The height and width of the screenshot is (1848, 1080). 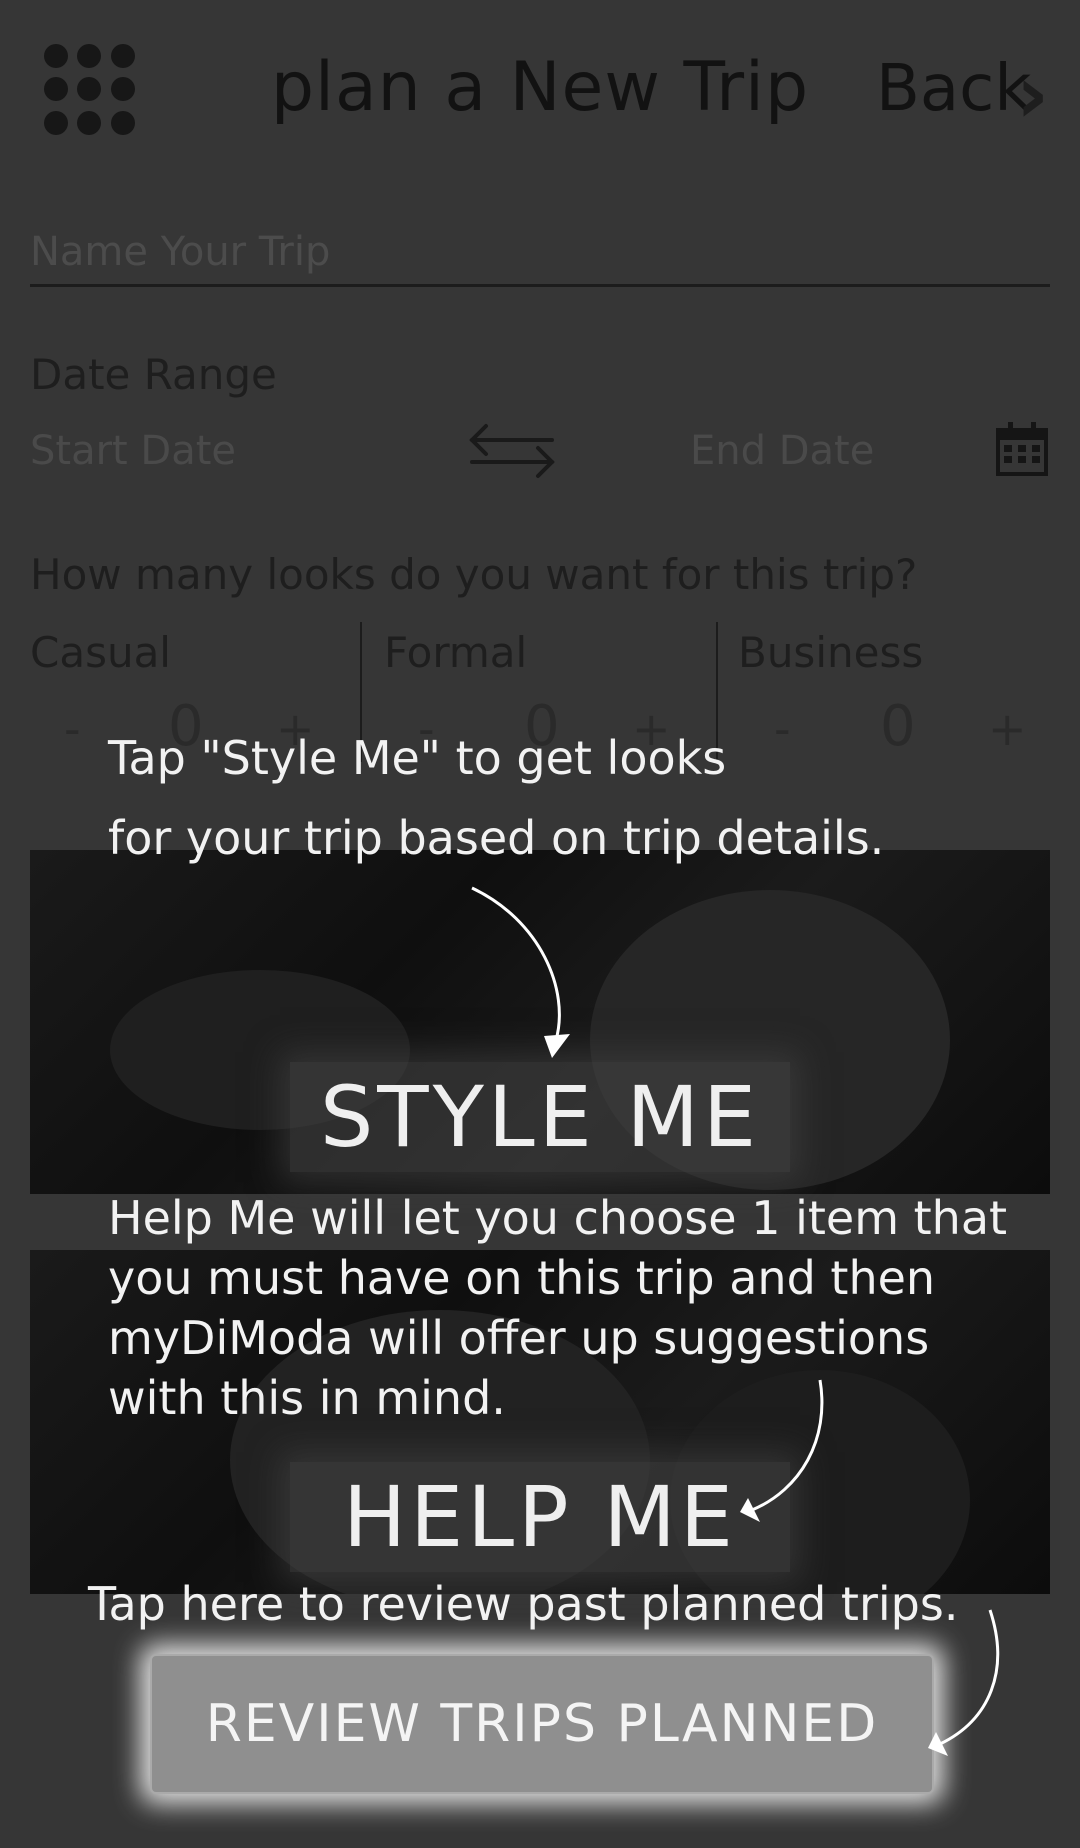 I want to click on end-date-field: End Date, so click(x=782, y=451).